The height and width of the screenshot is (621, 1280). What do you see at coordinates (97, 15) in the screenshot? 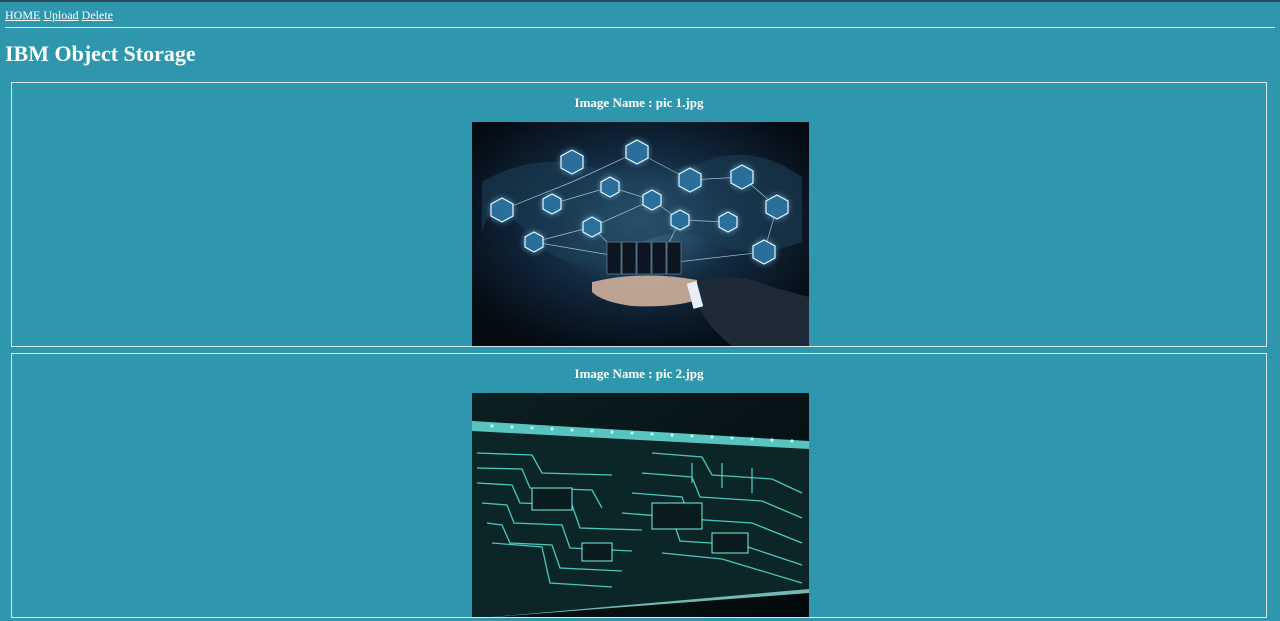
I see `nav-link-delete: Delete` at bounding box center [97, 15].